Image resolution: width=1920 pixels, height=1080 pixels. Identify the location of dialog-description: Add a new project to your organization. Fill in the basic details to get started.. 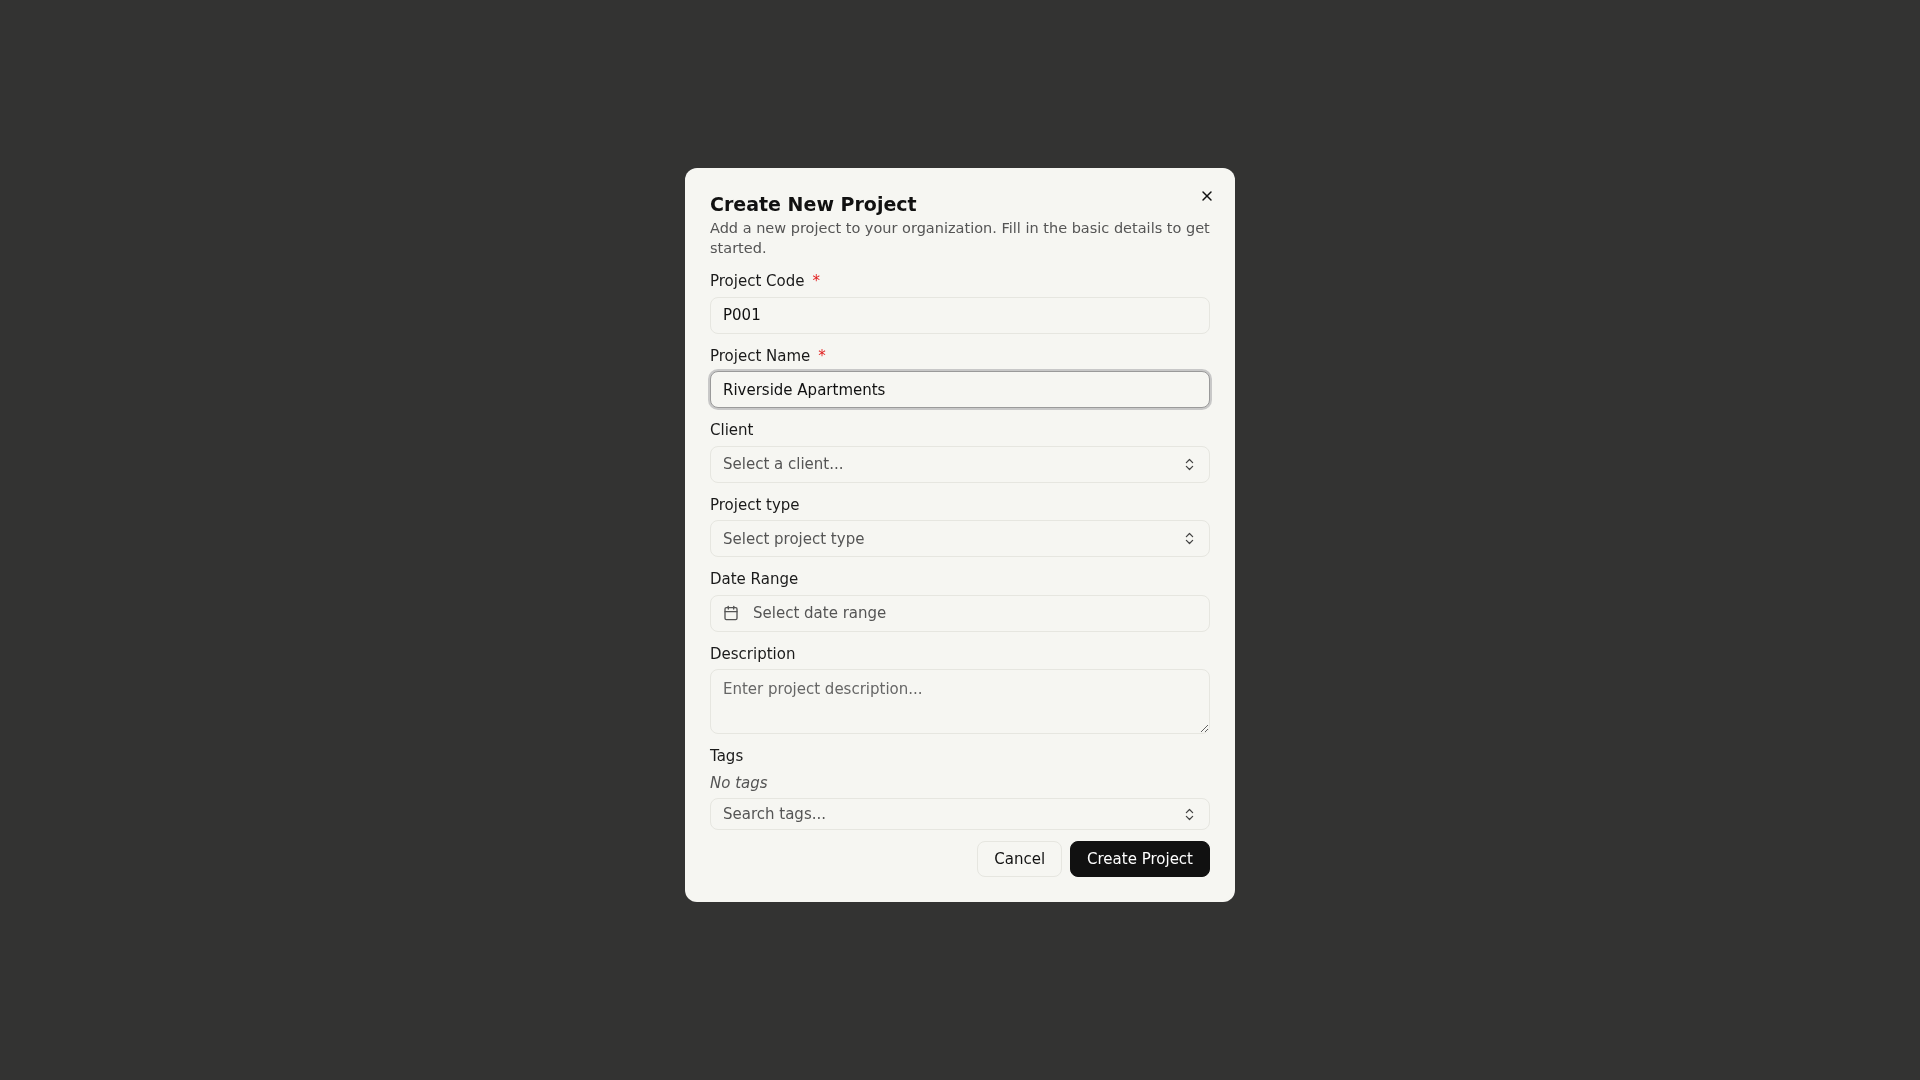
(960, 239).